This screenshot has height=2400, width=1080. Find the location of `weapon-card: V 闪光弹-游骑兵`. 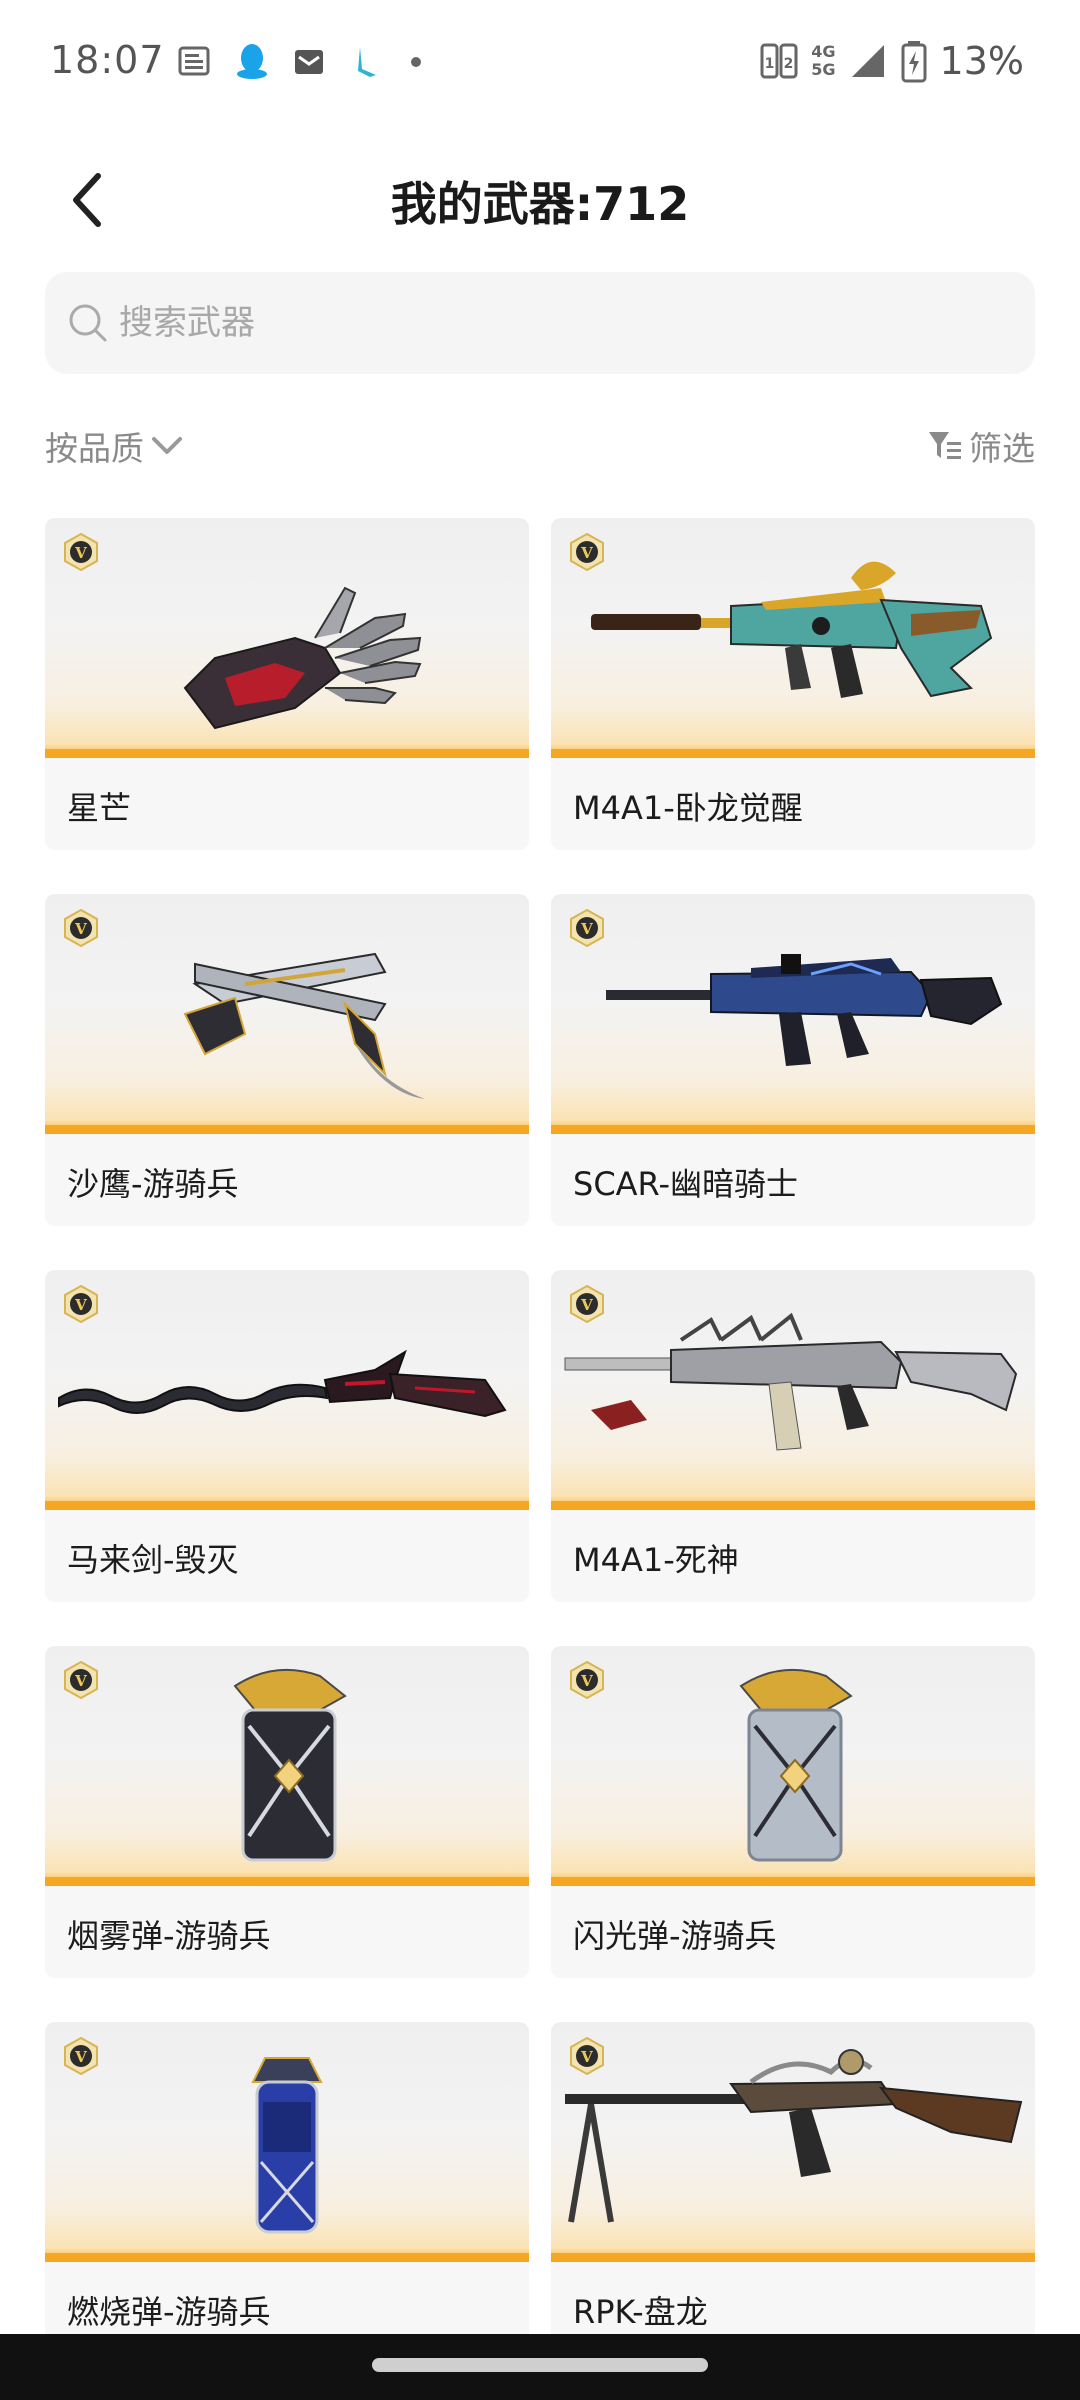

weapon-card: V 闪光弹-游骑兵 is located at coordinates (793, 1812).